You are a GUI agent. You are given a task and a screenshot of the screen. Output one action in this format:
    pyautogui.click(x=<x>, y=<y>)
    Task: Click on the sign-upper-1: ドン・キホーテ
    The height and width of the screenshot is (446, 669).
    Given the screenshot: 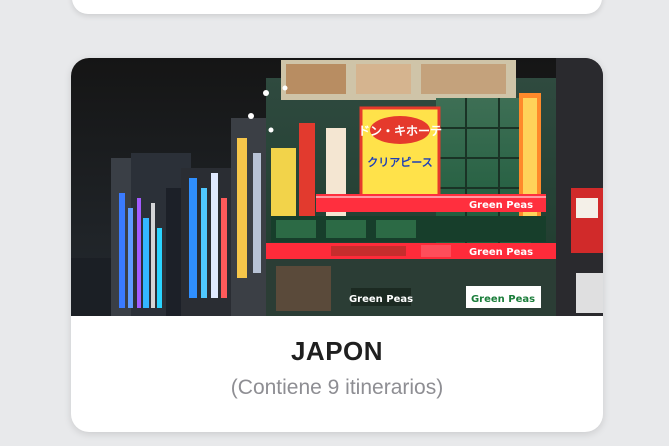 What is the action you would take?
    pyautogui.click(x=400, y=131)
    